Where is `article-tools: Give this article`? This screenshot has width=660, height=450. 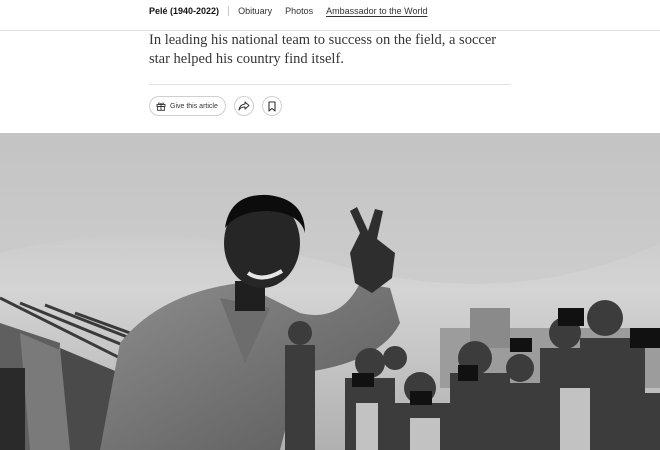
article-tools: Give this article is located at coordinates (215, 106).